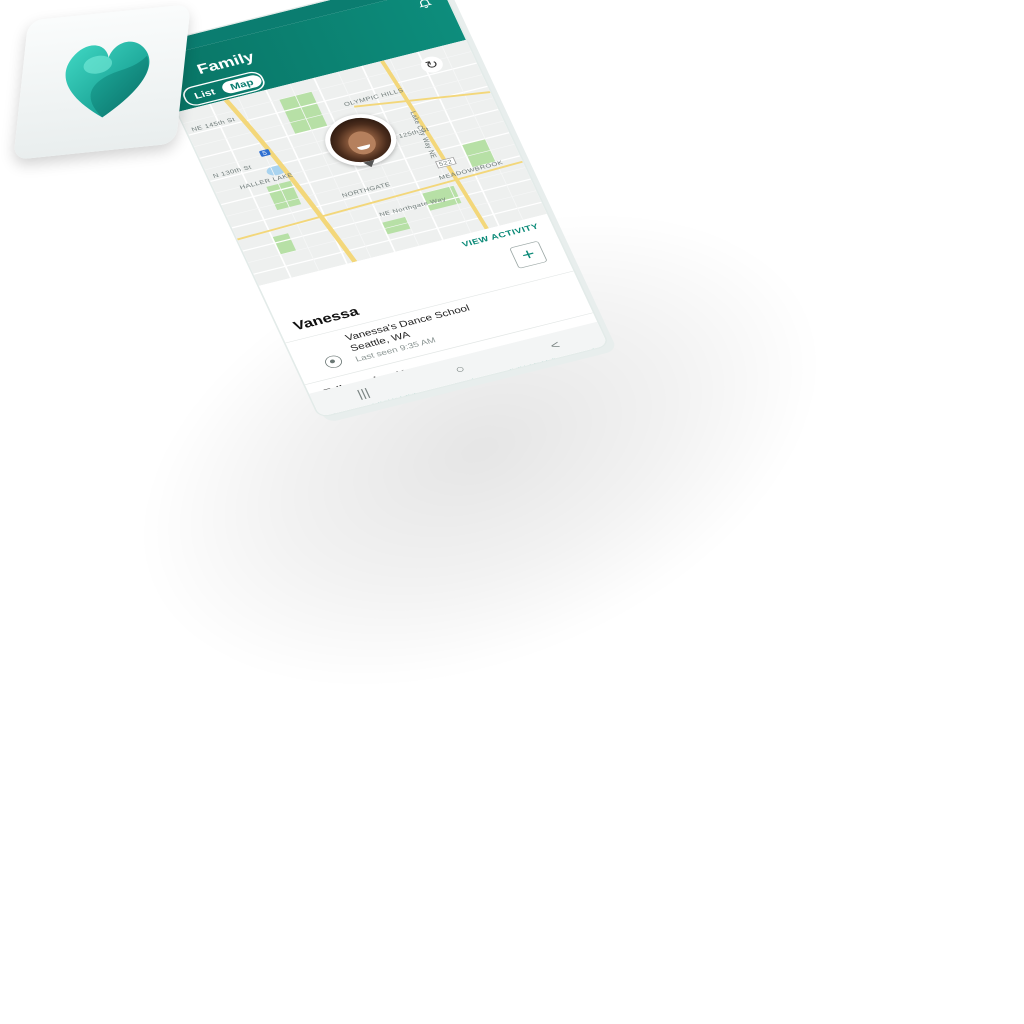 This screenshot has height=1024, width=1024. I want to click on home-button: ○, so click(460, 369).